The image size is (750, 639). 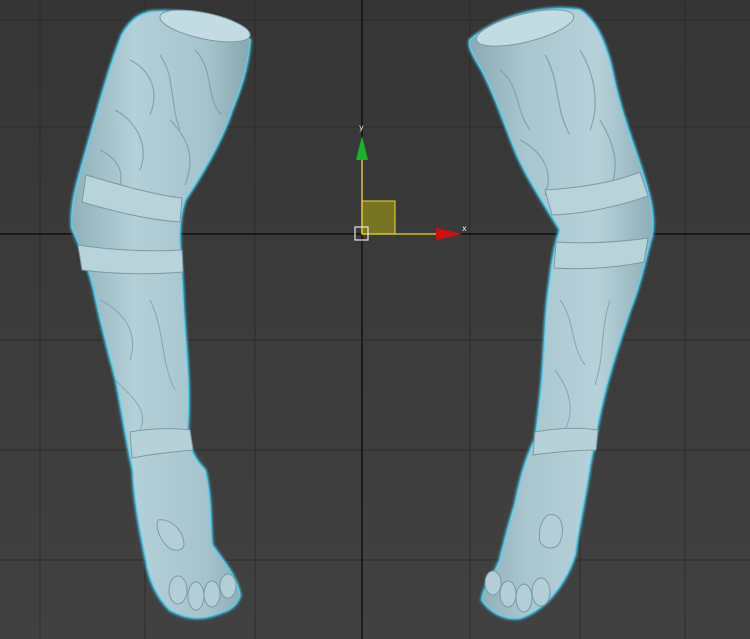 I want to click on gizmo-x-label: x, so click(x=464, y=228).